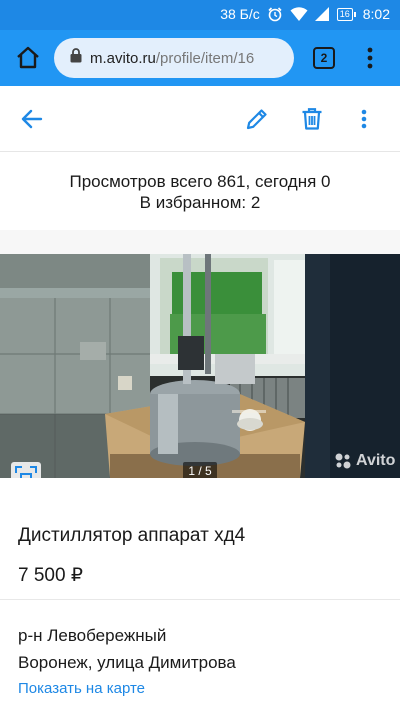 The image size is (400, 711). I want to click on battery-level: 16, so click(344, 14).